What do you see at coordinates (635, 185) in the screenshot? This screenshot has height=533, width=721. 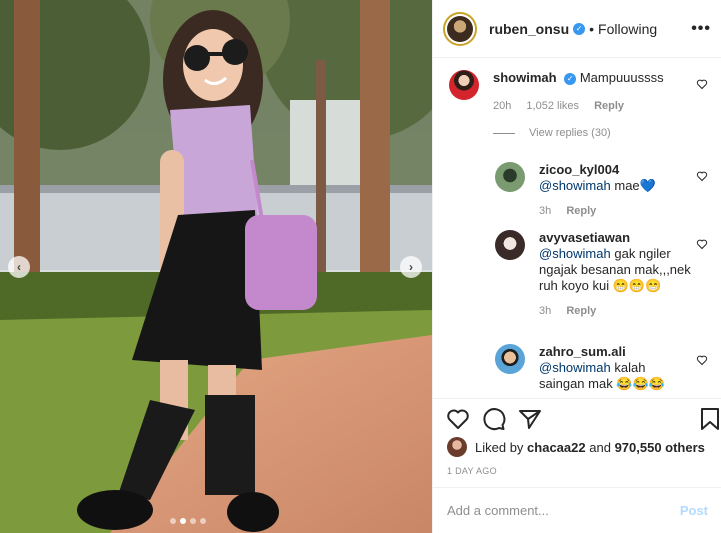 I see `comment-text: mae💙` at bounding box center [635, 185].